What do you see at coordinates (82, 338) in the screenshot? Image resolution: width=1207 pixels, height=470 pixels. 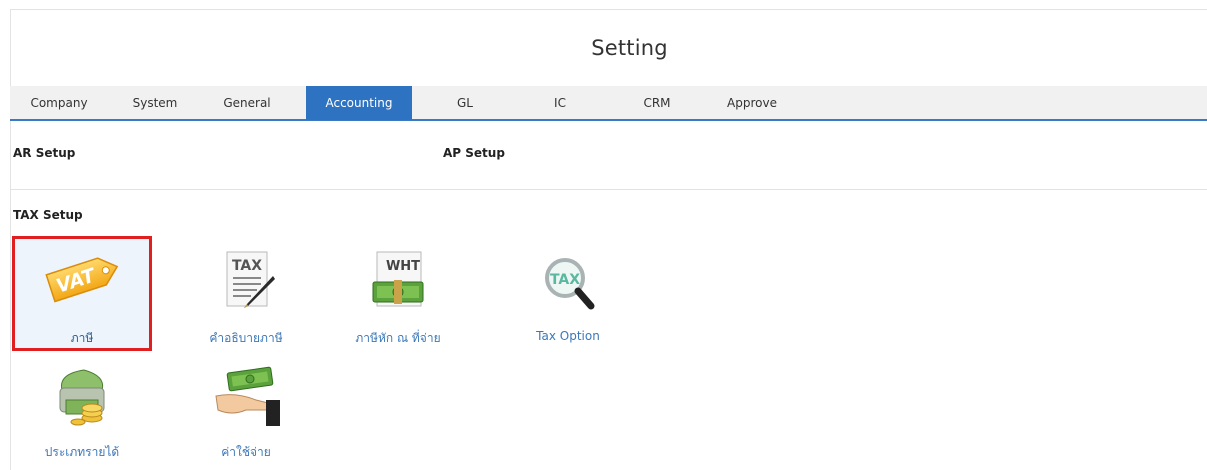 I see `tile-vat-label: ภาษี` at bounding box center [82, 338].